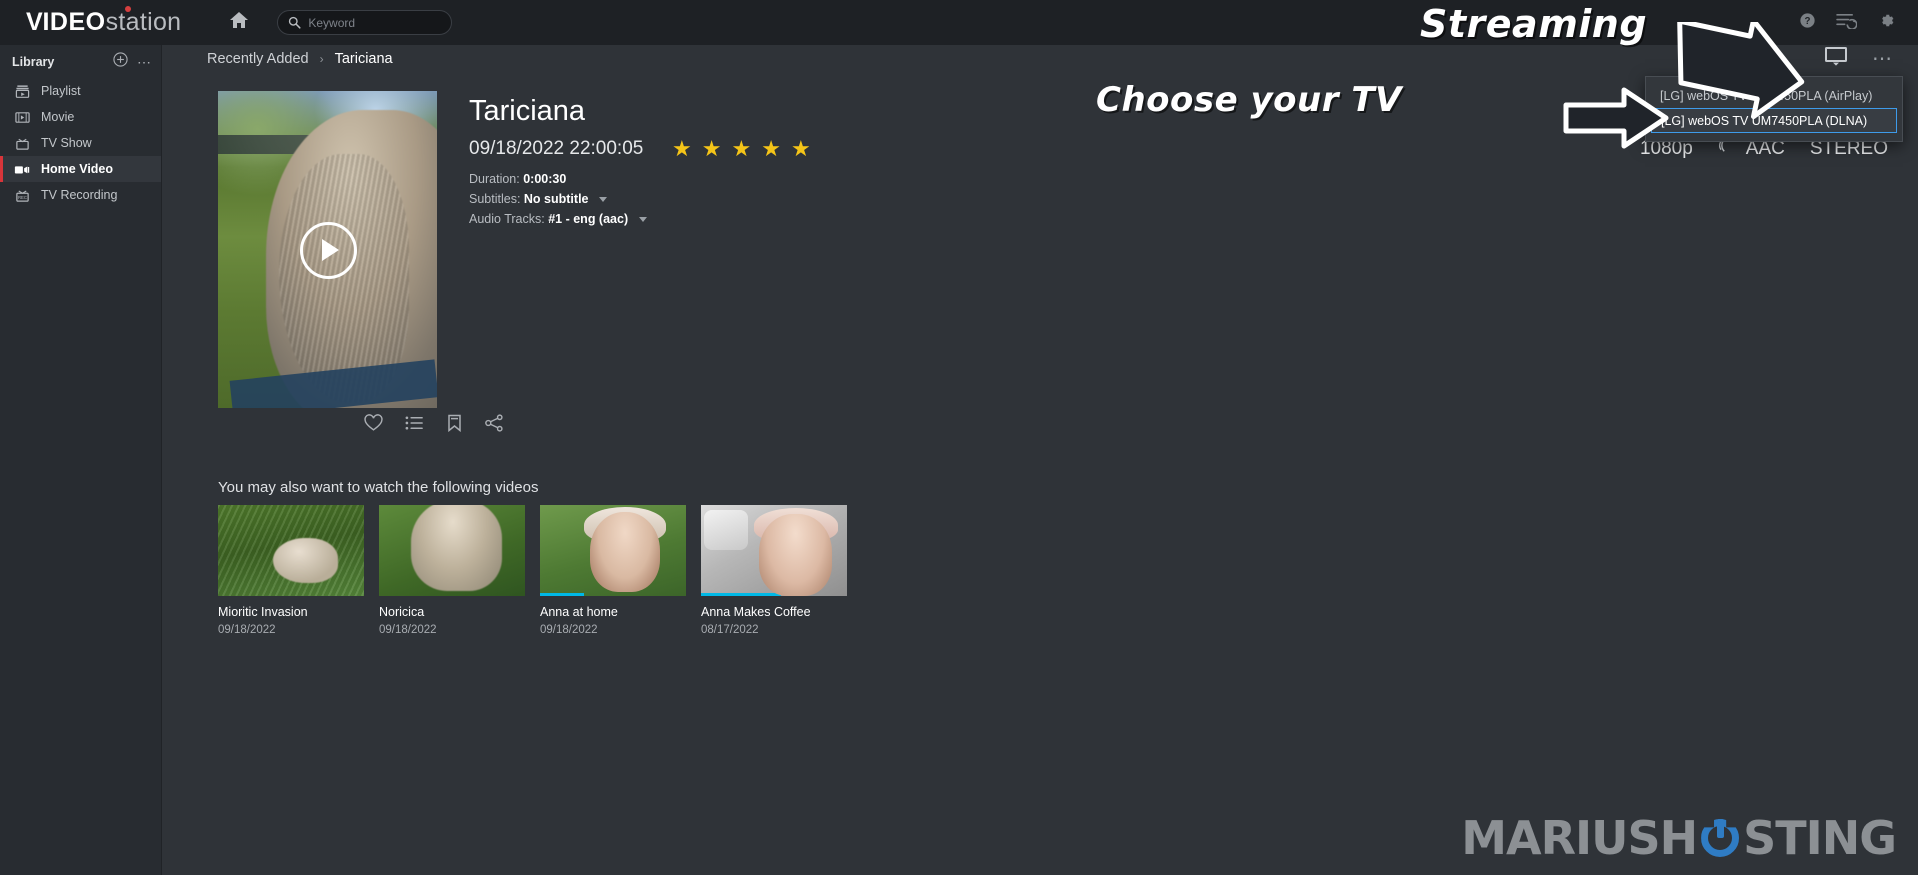 This screenshot has width=1918, height=875. I want to click on rating-stars: ★ ★ ★ ★ ★, so click(741, 149).